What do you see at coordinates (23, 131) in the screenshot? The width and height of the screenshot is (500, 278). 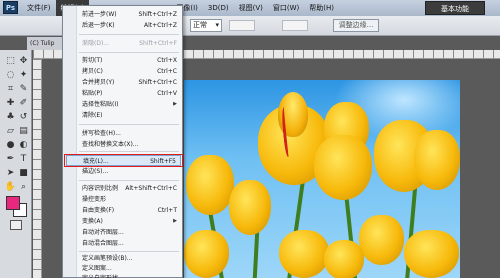 I see `gradient-tool-icon: ▤` at bounding box center [23, 131].